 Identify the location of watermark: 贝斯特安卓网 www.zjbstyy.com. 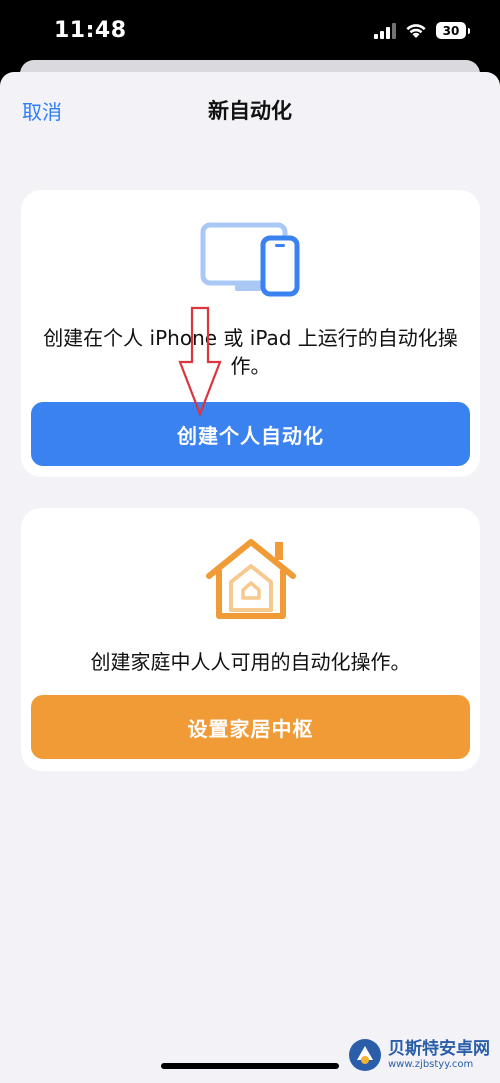
(419, 1055).